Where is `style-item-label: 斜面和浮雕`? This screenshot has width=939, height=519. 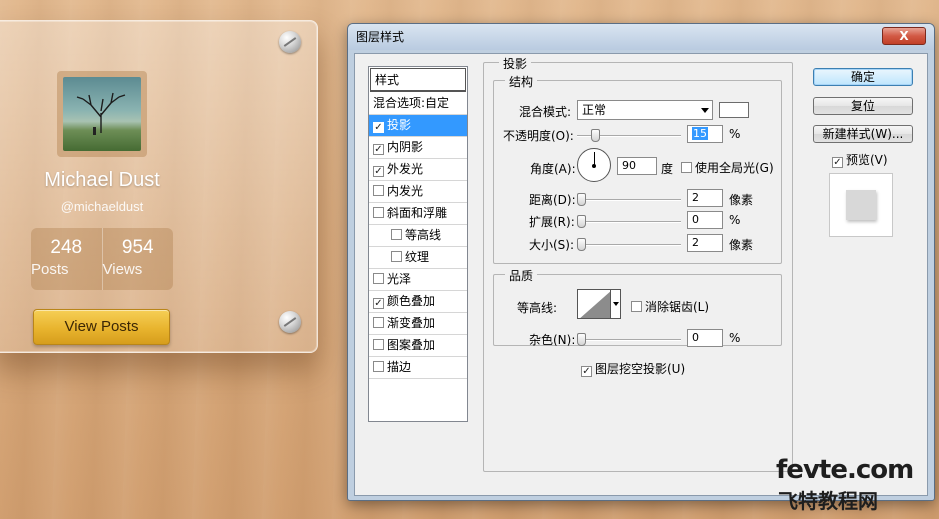
style-item-label: 斜面和浮雕 is located at coordinates (417, 213).